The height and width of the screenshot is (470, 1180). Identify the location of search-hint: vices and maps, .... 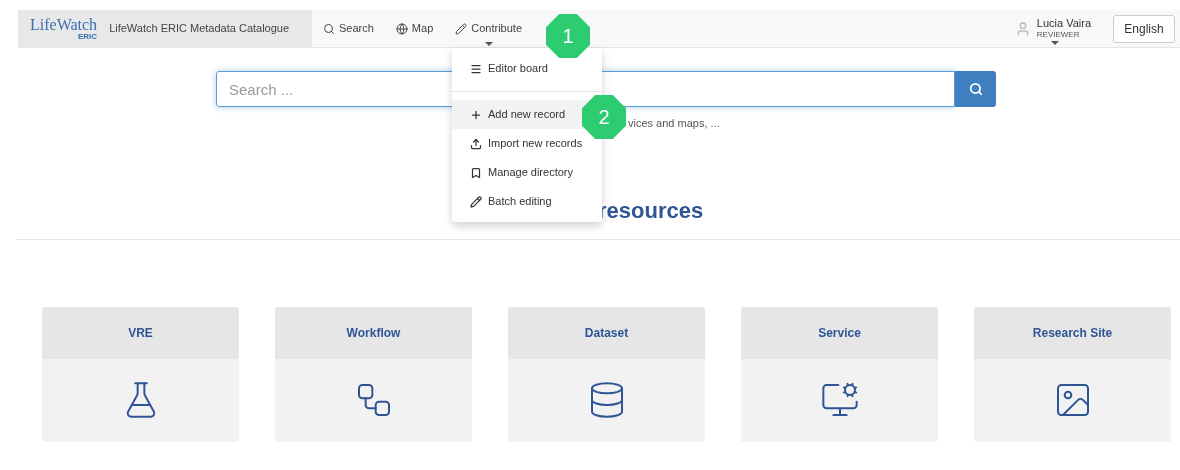
(674, 123).